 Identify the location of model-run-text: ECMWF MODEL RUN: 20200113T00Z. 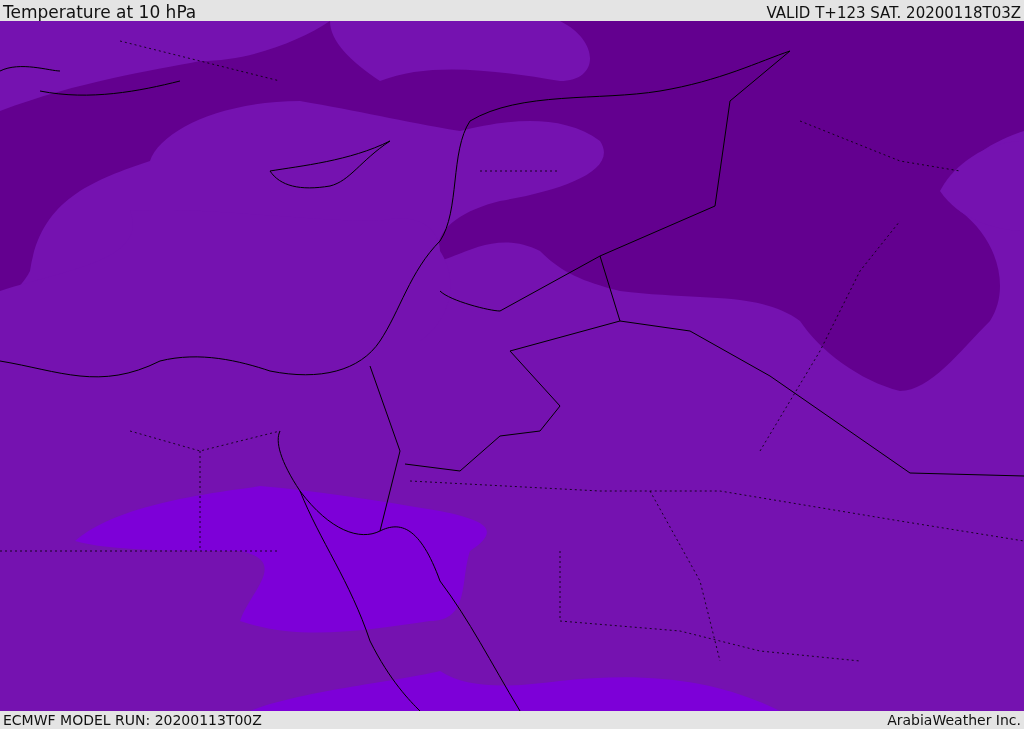
(132, 720).